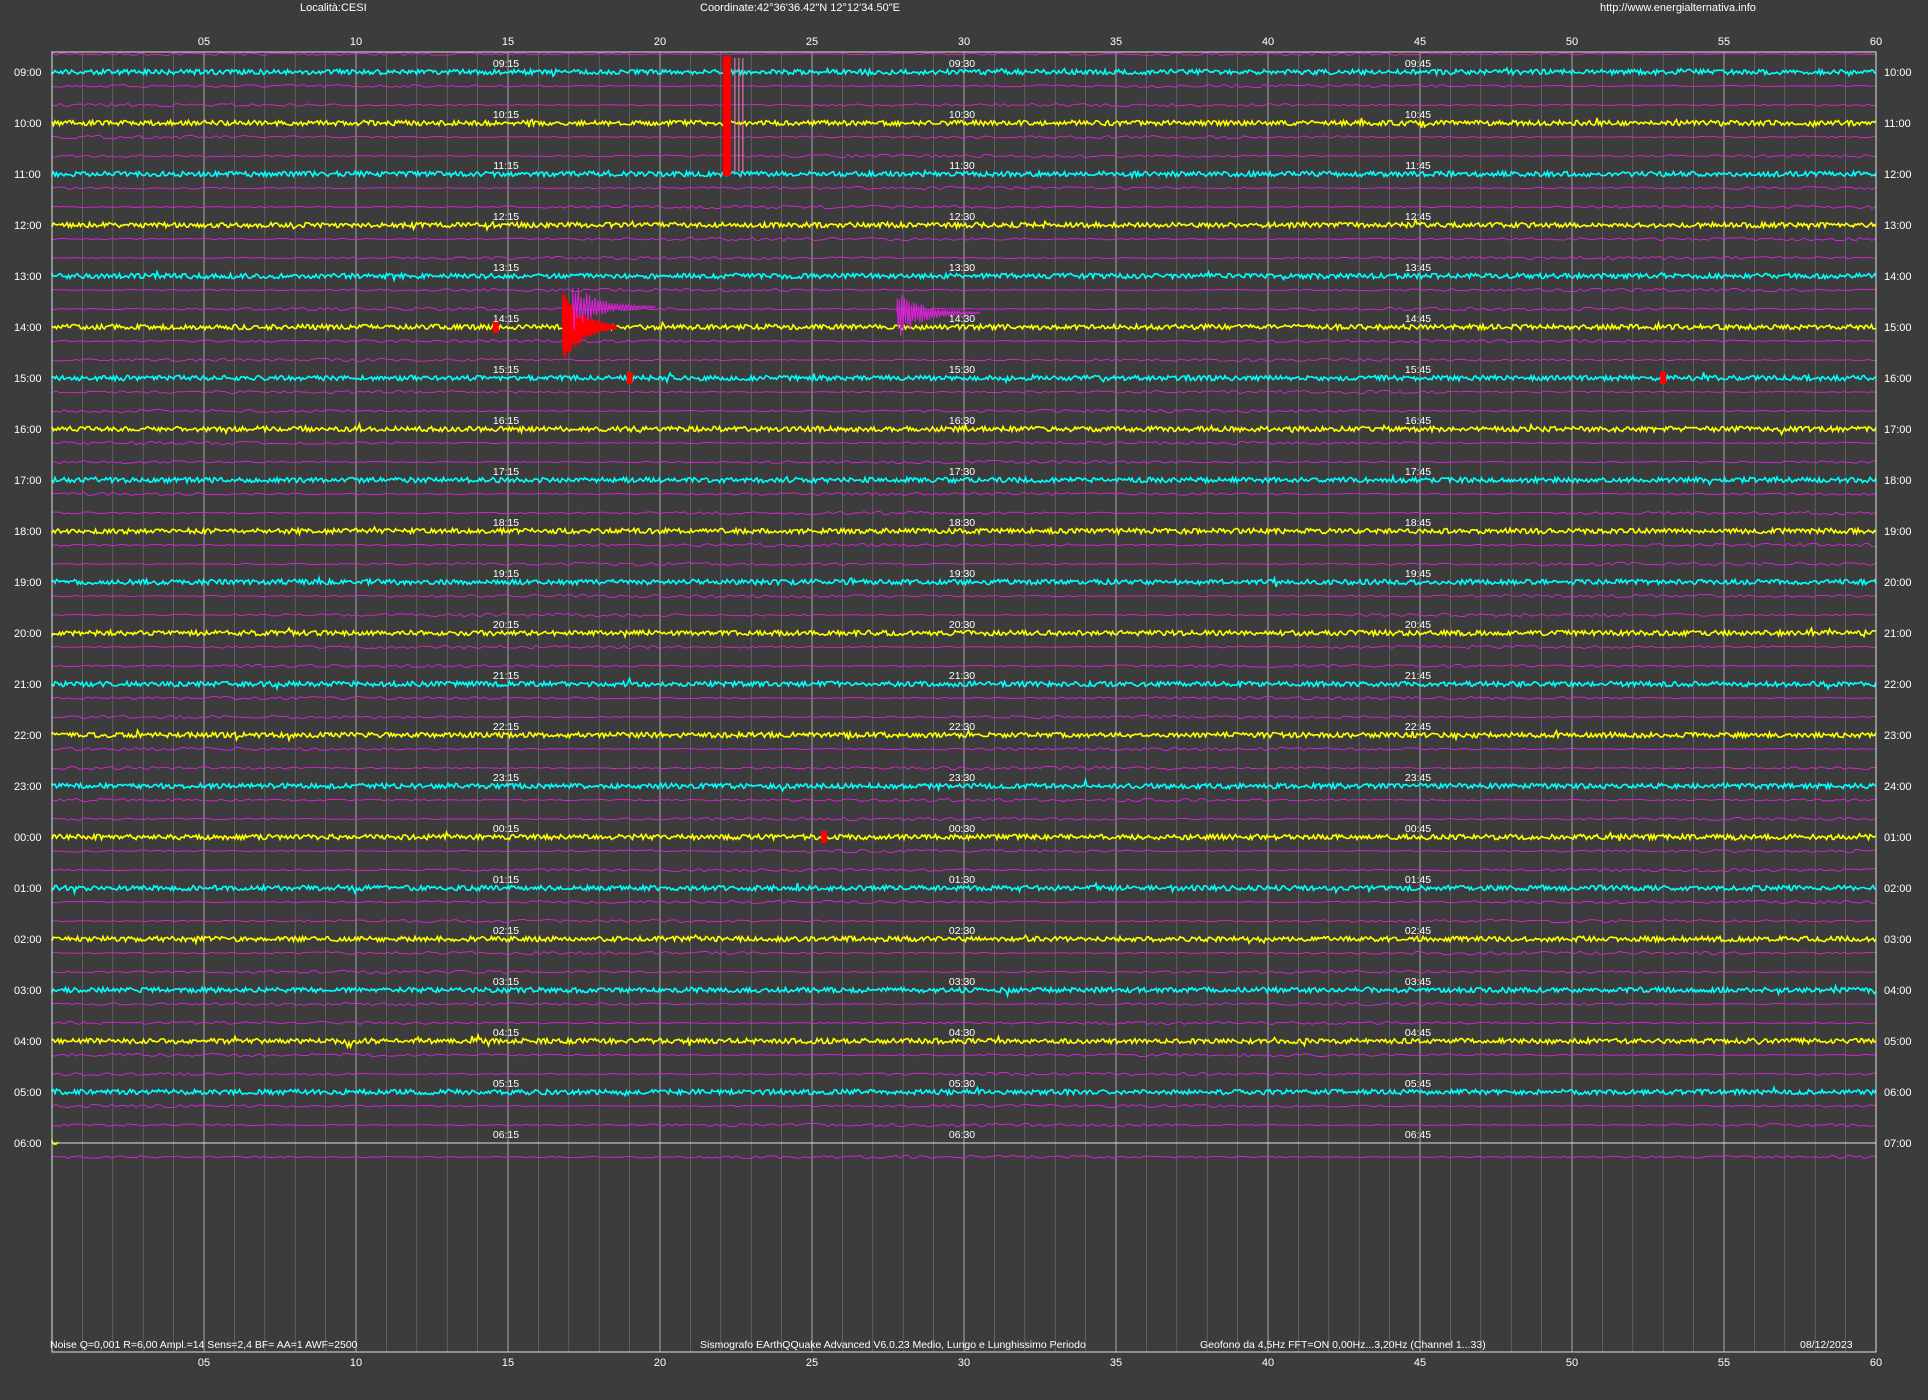  I want to click on hour-label-left: 04:00, so click(28, 1042).